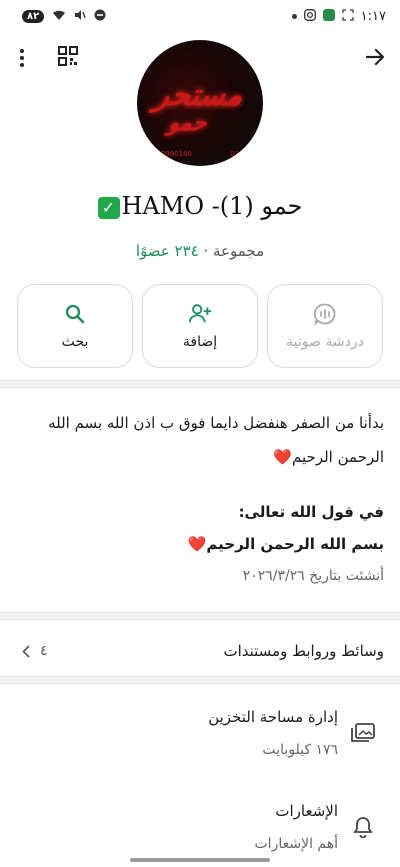 This screenshot has width=400, height=867. Describe the element at coordinates (348, 16) in the screenshot. I see `screenshot-icon` at that location.